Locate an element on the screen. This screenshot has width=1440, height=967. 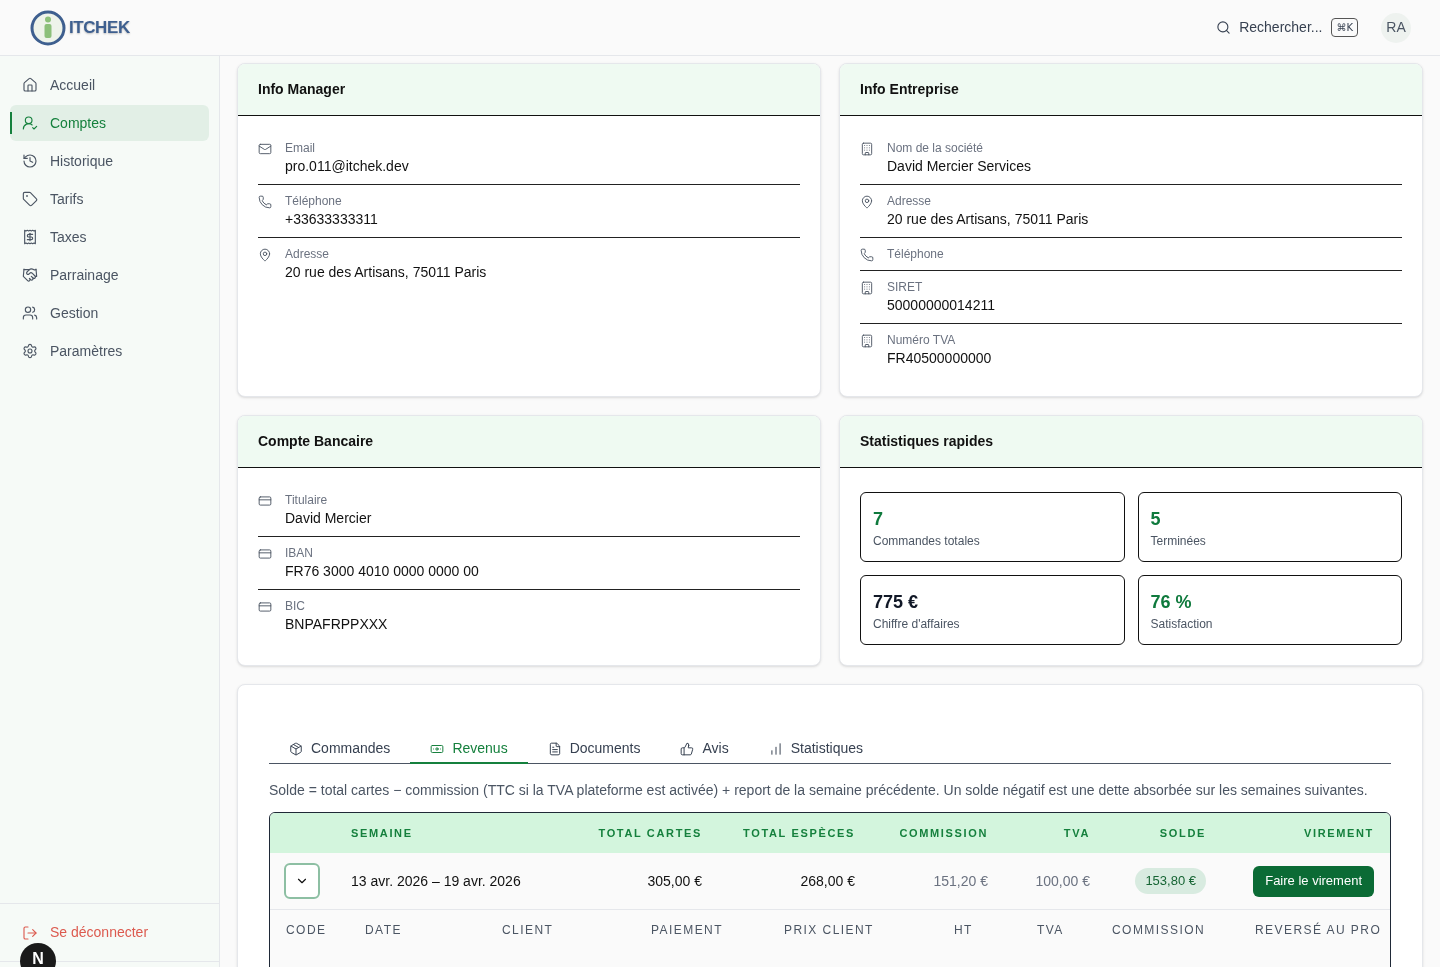
logo-icon is located at coordinates (48, 27).